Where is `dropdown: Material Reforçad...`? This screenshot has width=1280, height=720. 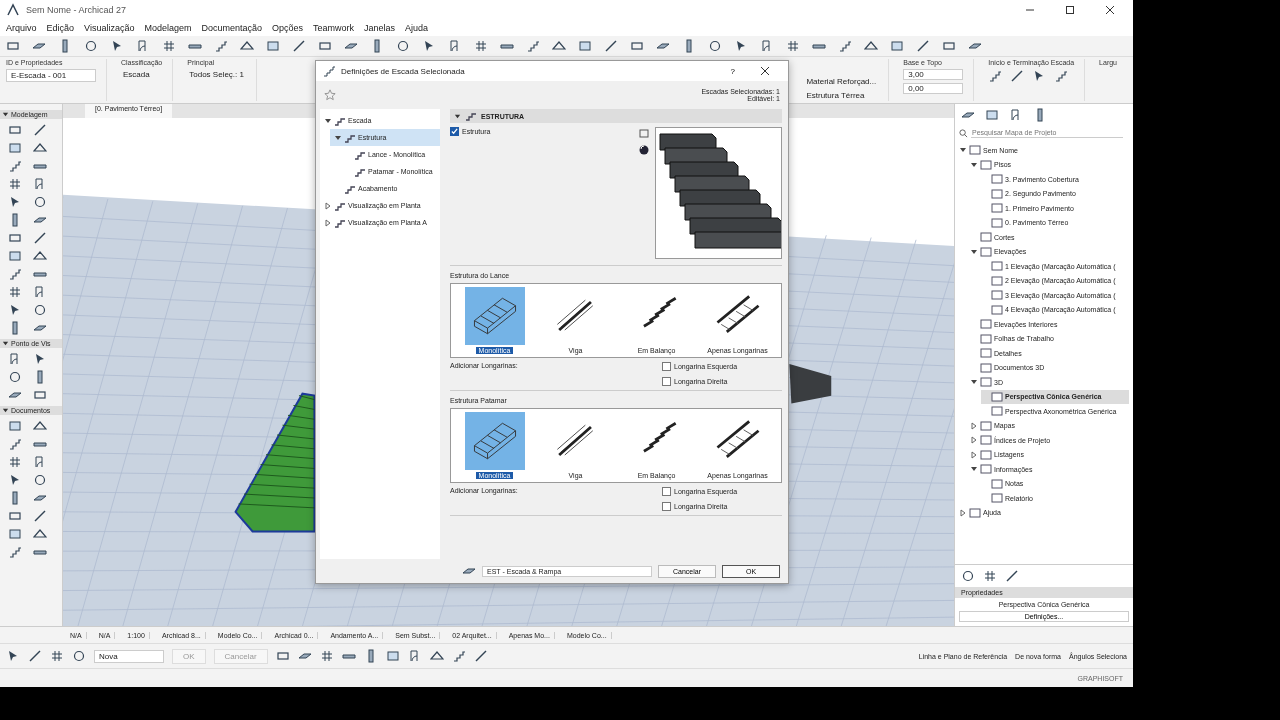 dropdown: Material Reforçad... is located at coordinates (841, 81).